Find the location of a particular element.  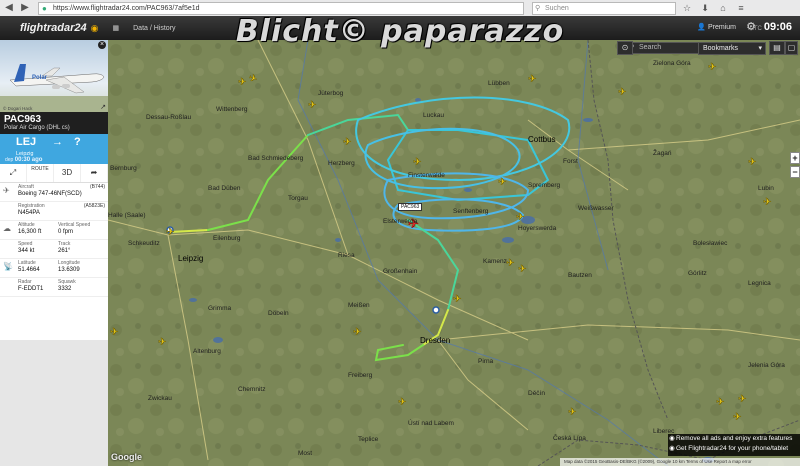

external-link-icon: ↗ is located at coordinates (103, 107).